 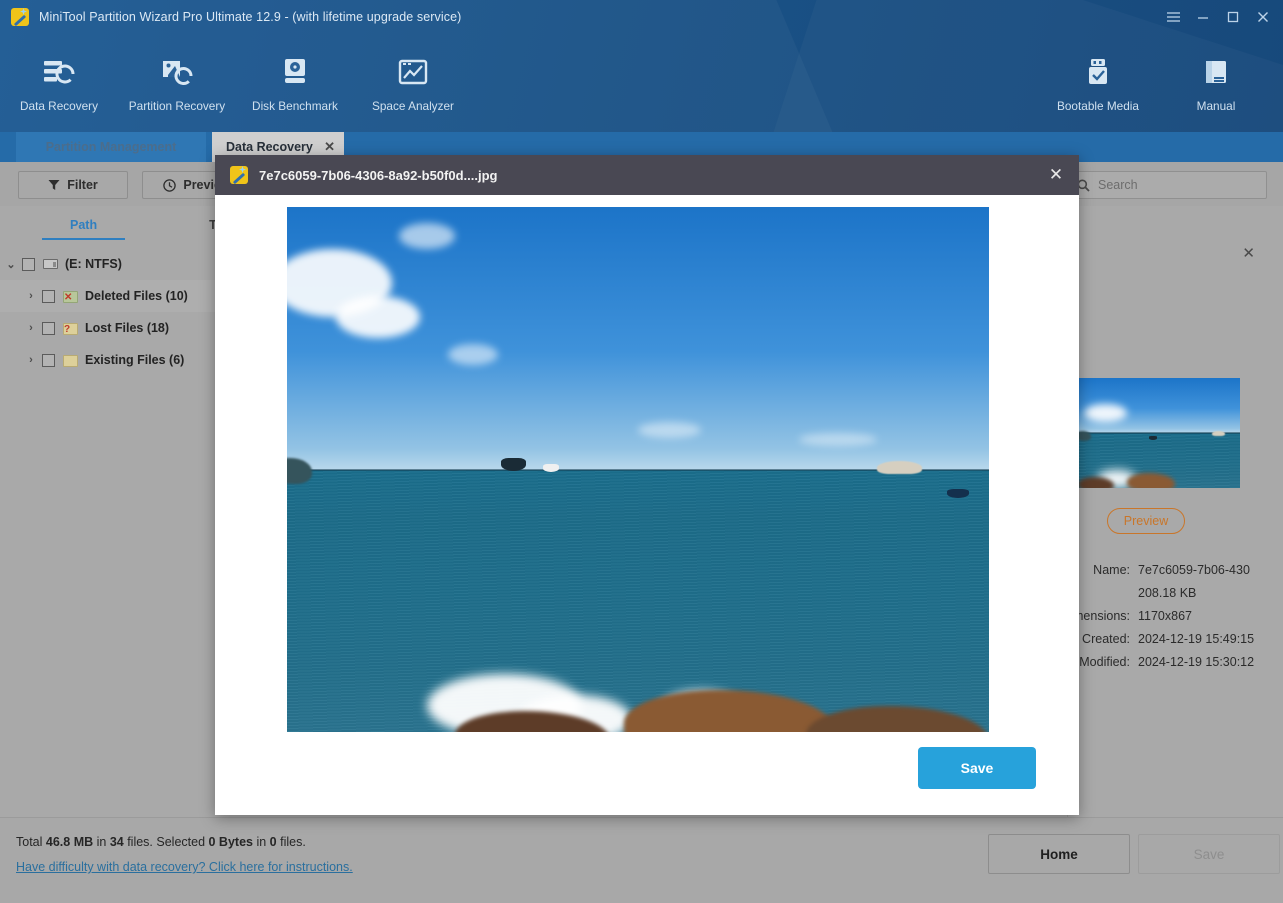 I want to click on dialog-title: 7e7c6059-7b06-4306-8a92-b50f0d....jpg, so click(x=378, y=175).